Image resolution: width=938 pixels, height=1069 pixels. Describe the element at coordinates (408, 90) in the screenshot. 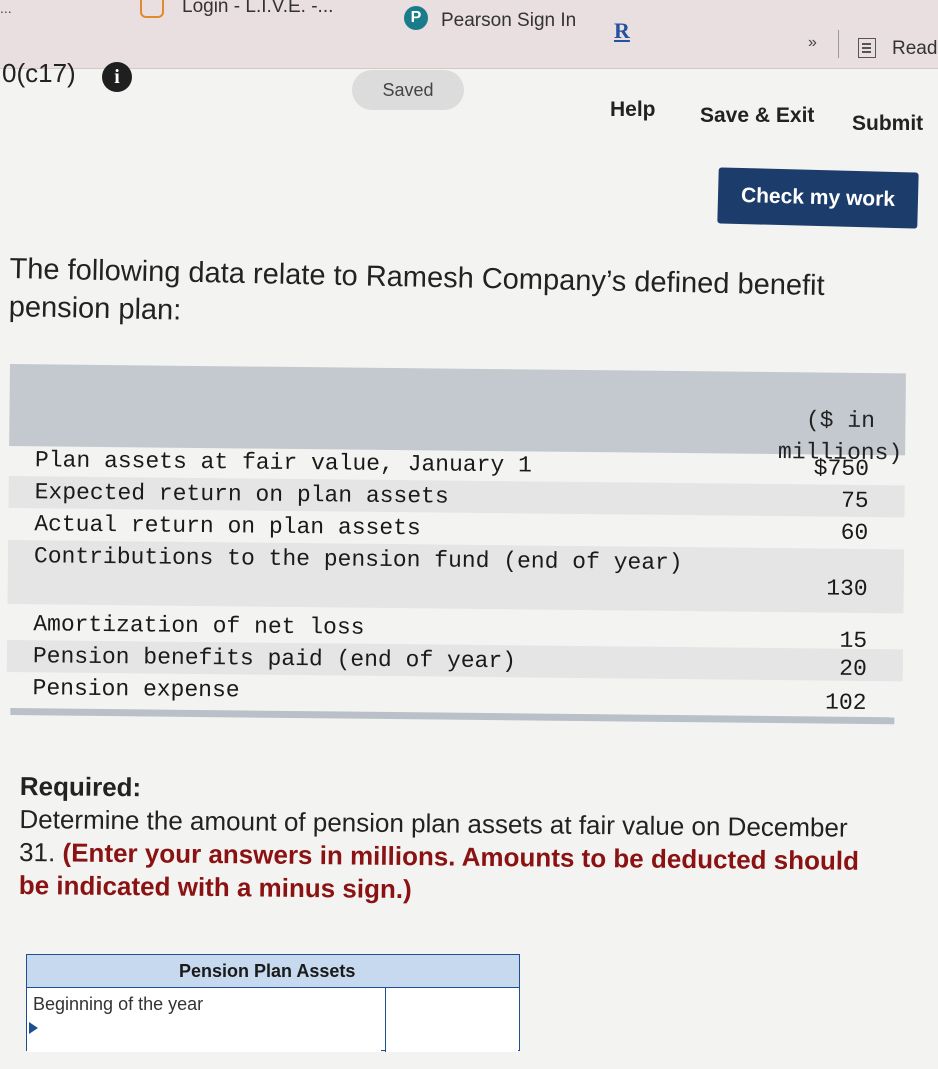

I see `saved-status-badge: Saved` at that location.